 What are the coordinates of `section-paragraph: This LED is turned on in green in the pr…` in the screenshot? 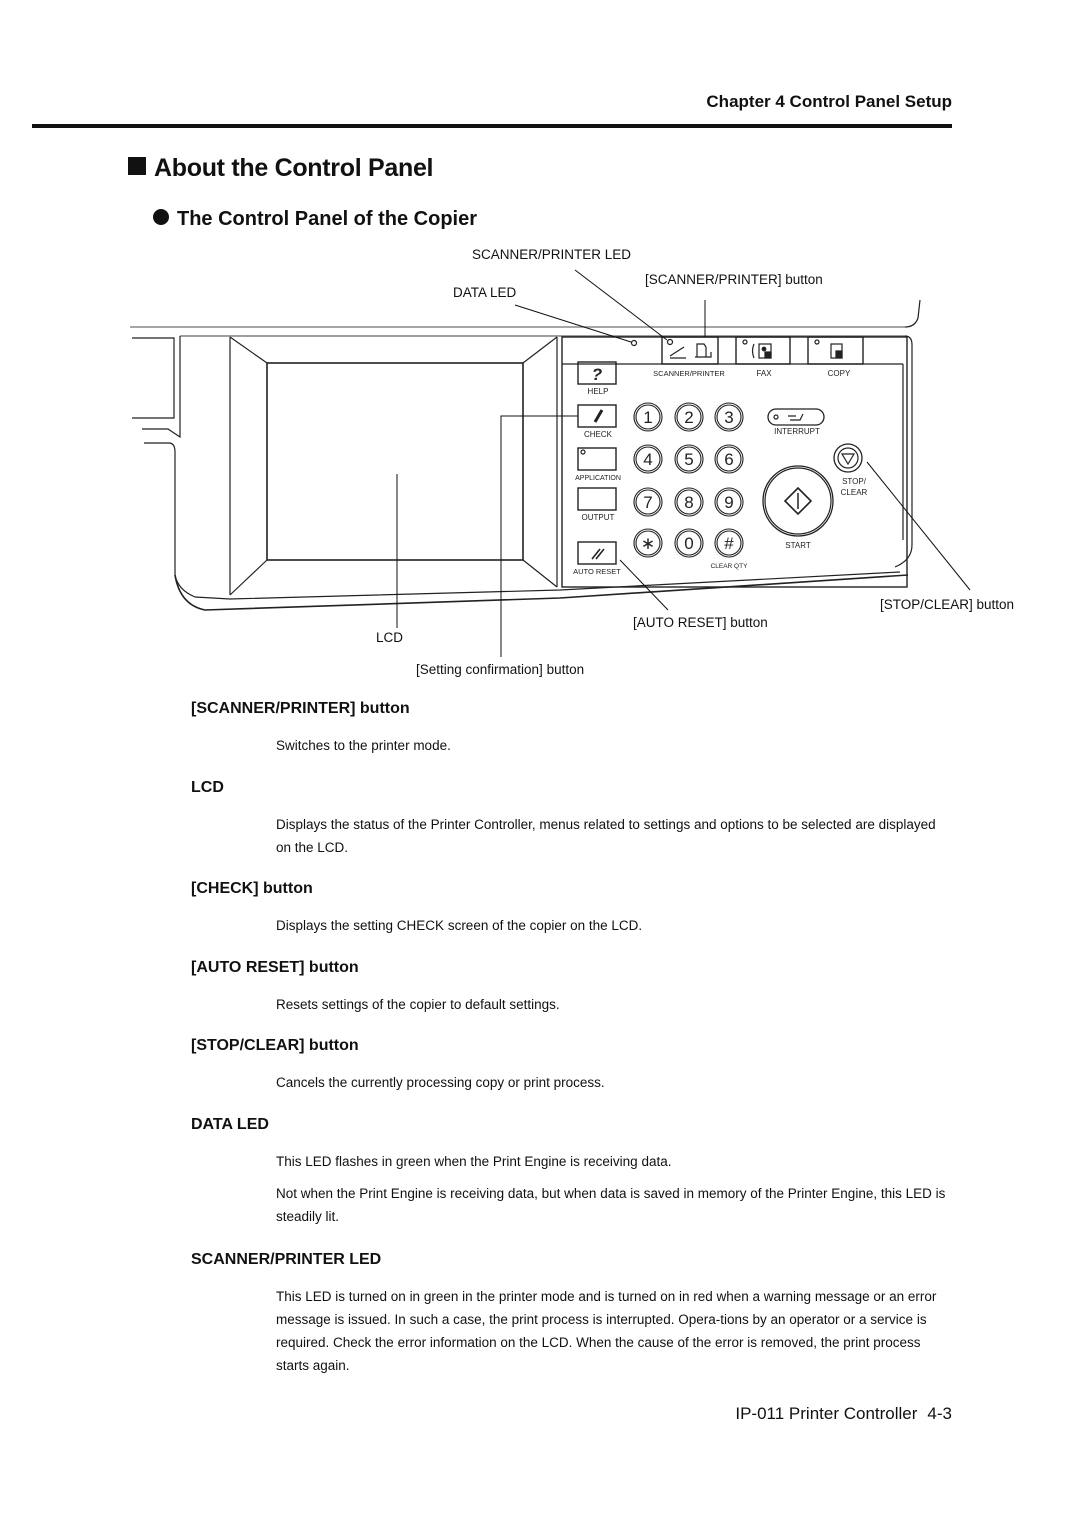 It's located at (606, 1331).